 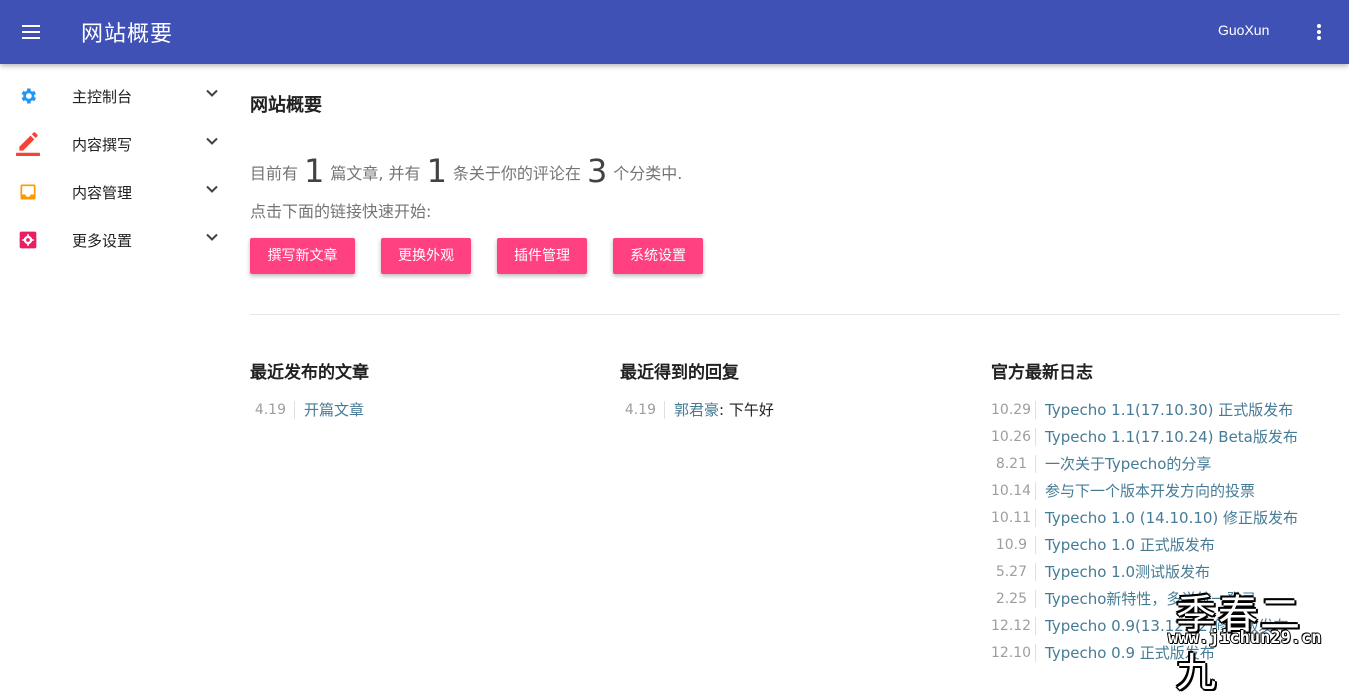 What do you see at coordinates (1167, 517) in the screenshot?
I see `log-link: Typecho 1.0 (14.10.10) 修正版发布` at bounding box center [1167, 517].